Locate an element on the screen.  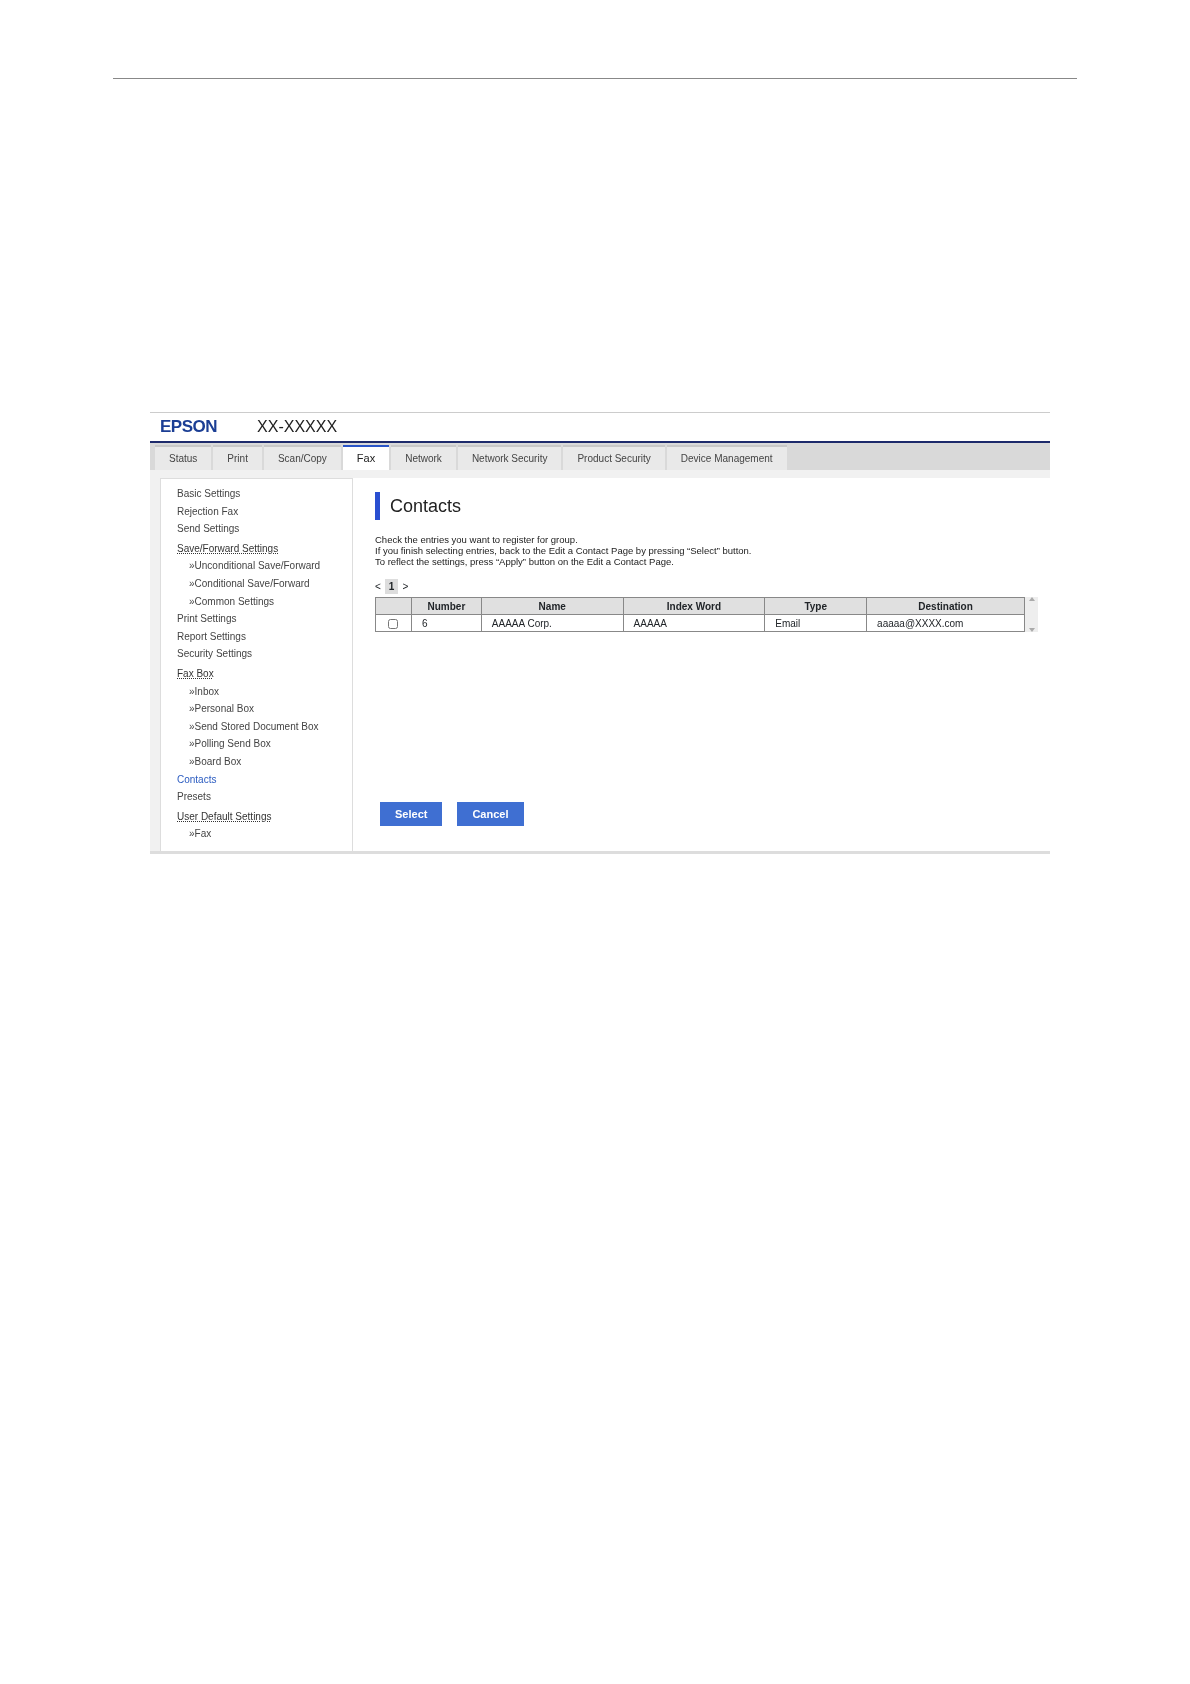
sidebar-item: »Unconditional Save/Forward is located at coordinates (256, 566).